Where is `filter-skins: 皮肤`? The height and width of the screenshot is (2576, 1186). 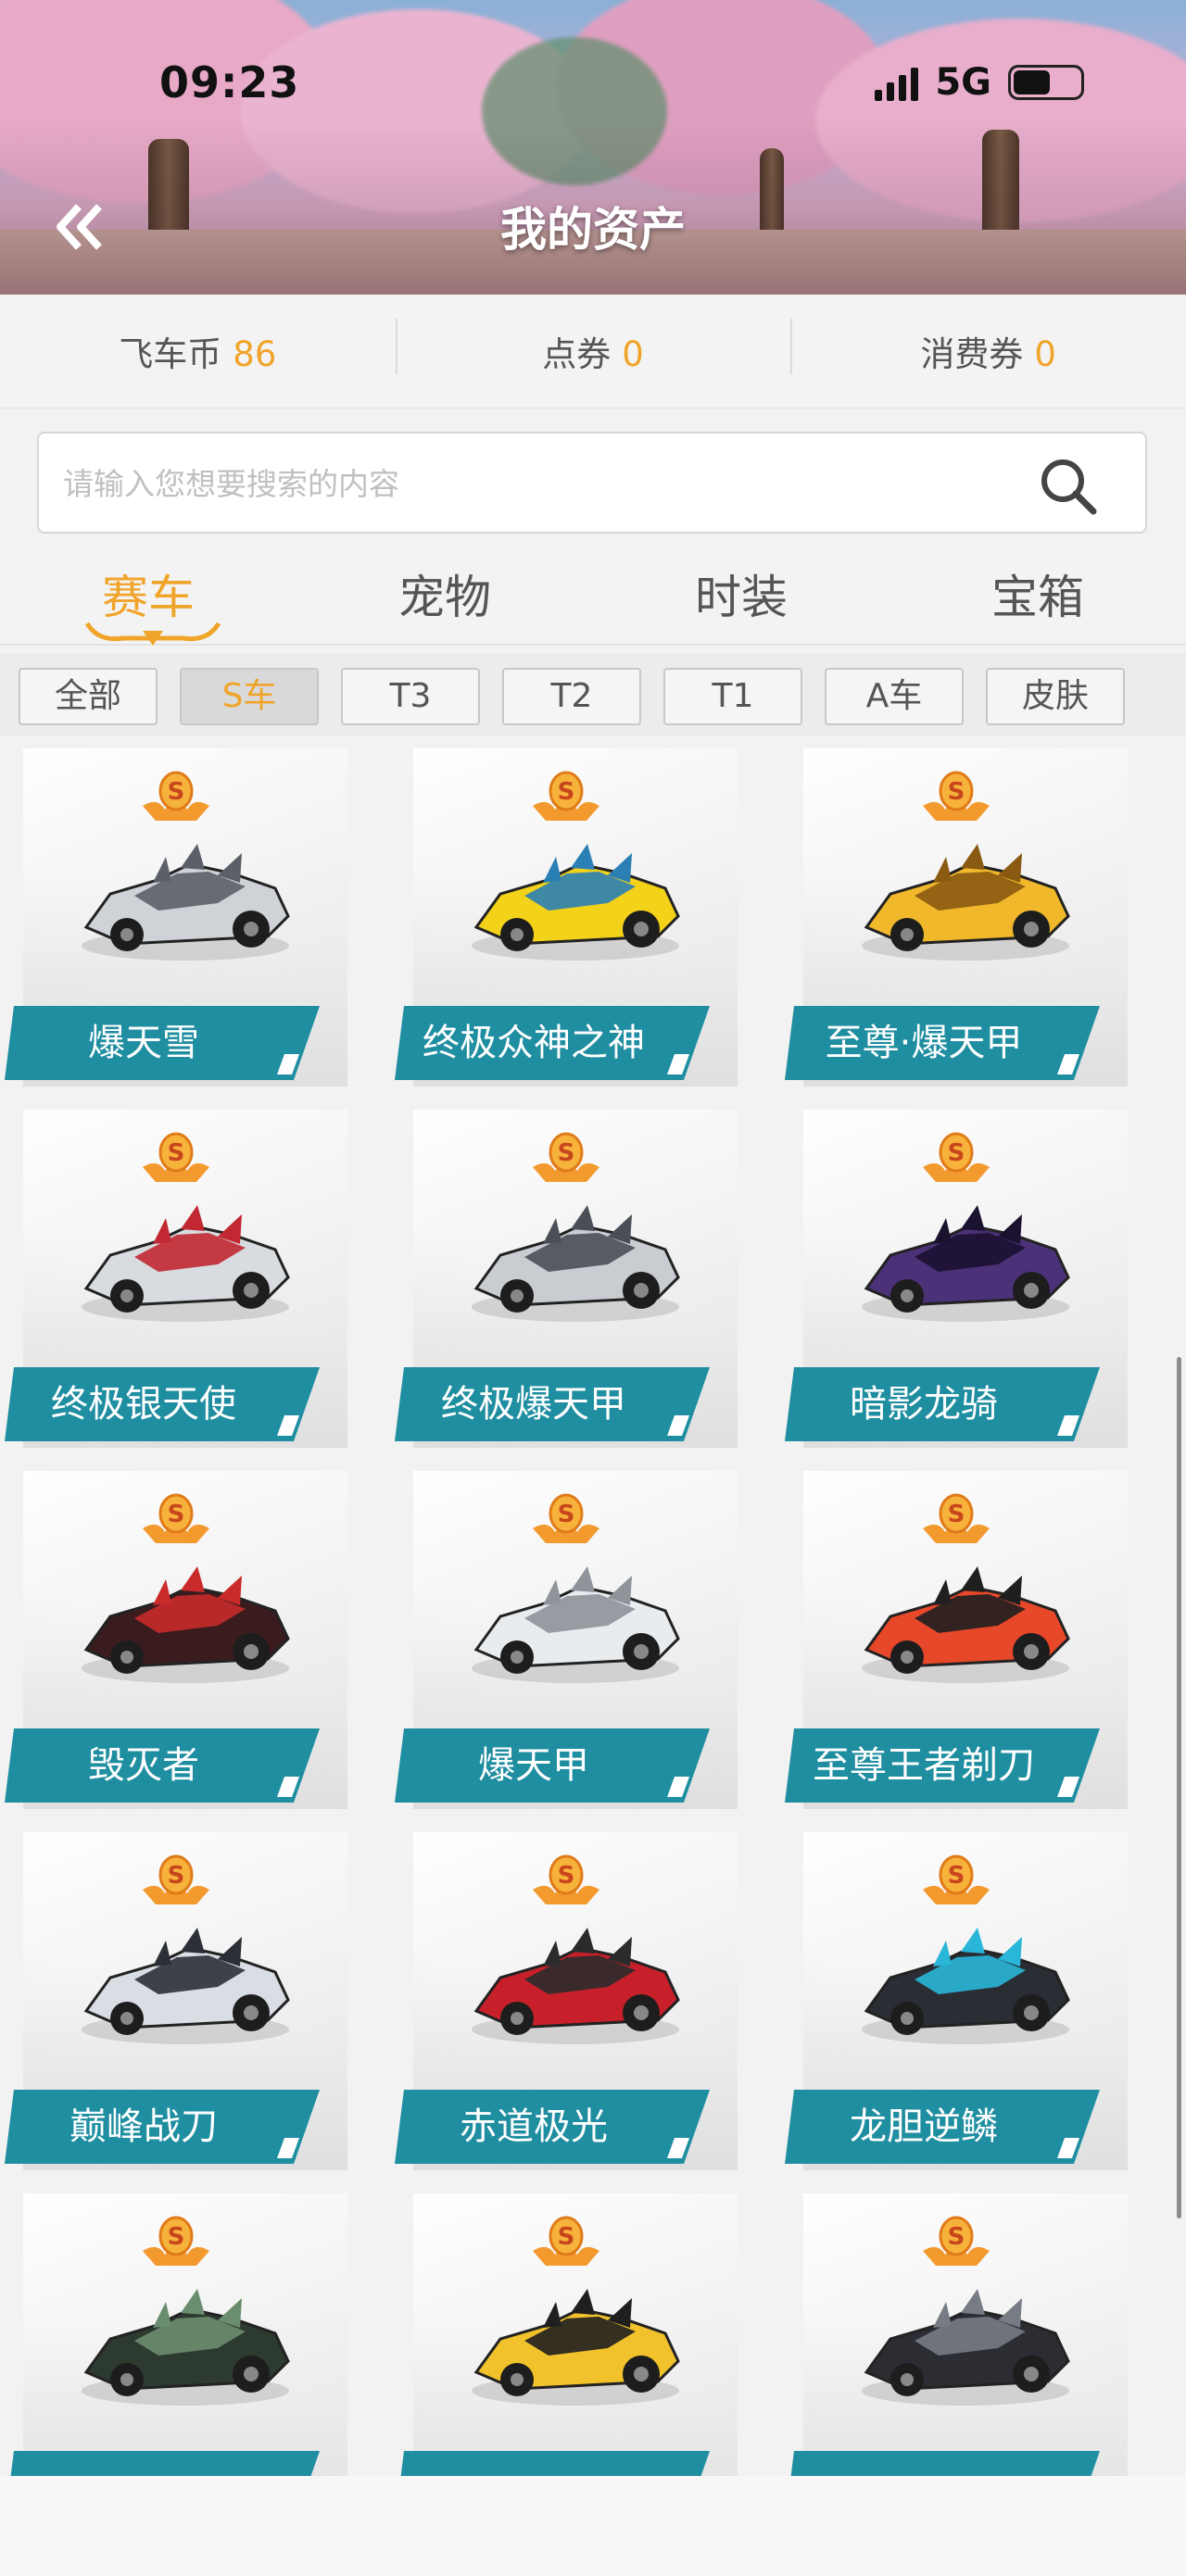
filter-skins: 皮肤 is located at coordinates (1055, 696).